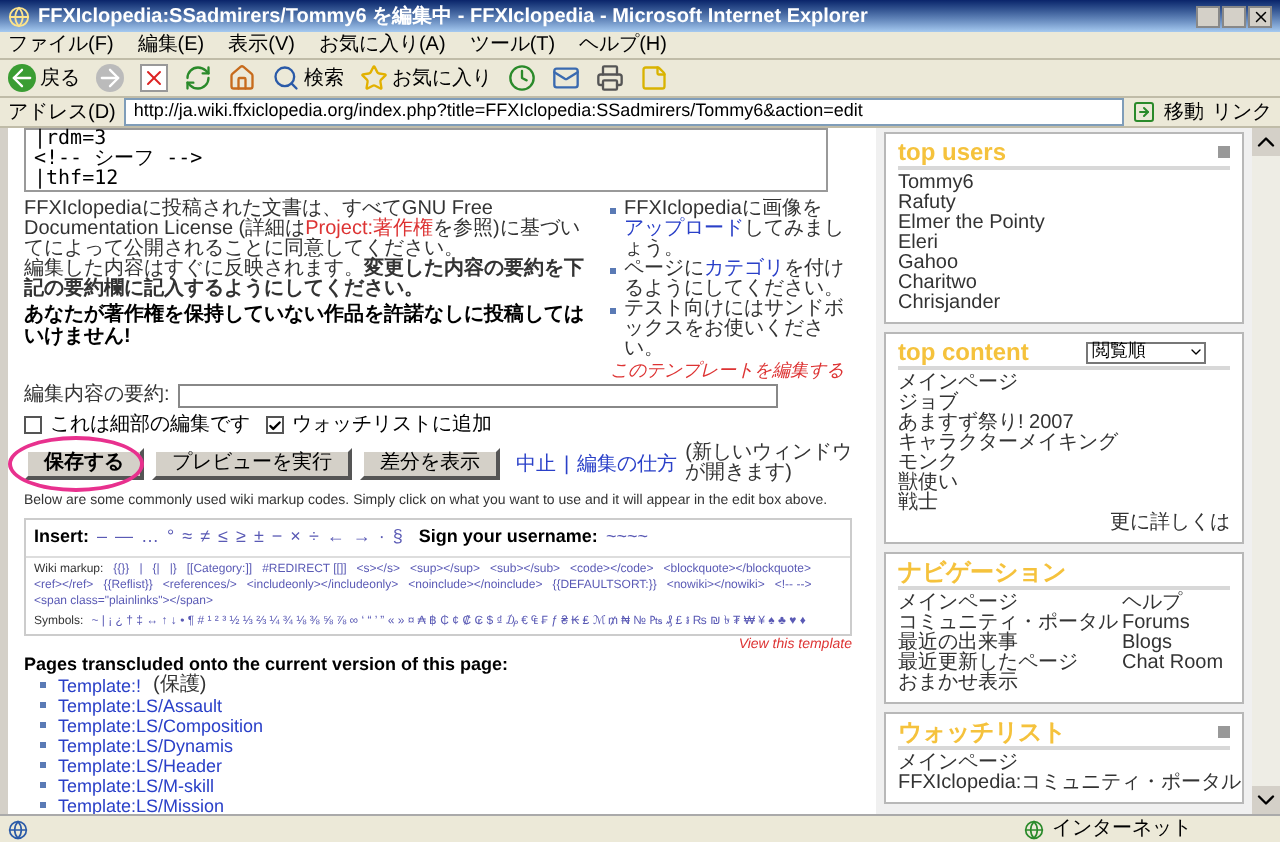  What do you see at coordinates (1008, 624) in the screenshot?
I see `sidebar-link: コミュニティ・ポータル` at bounding box center [1008, 624].